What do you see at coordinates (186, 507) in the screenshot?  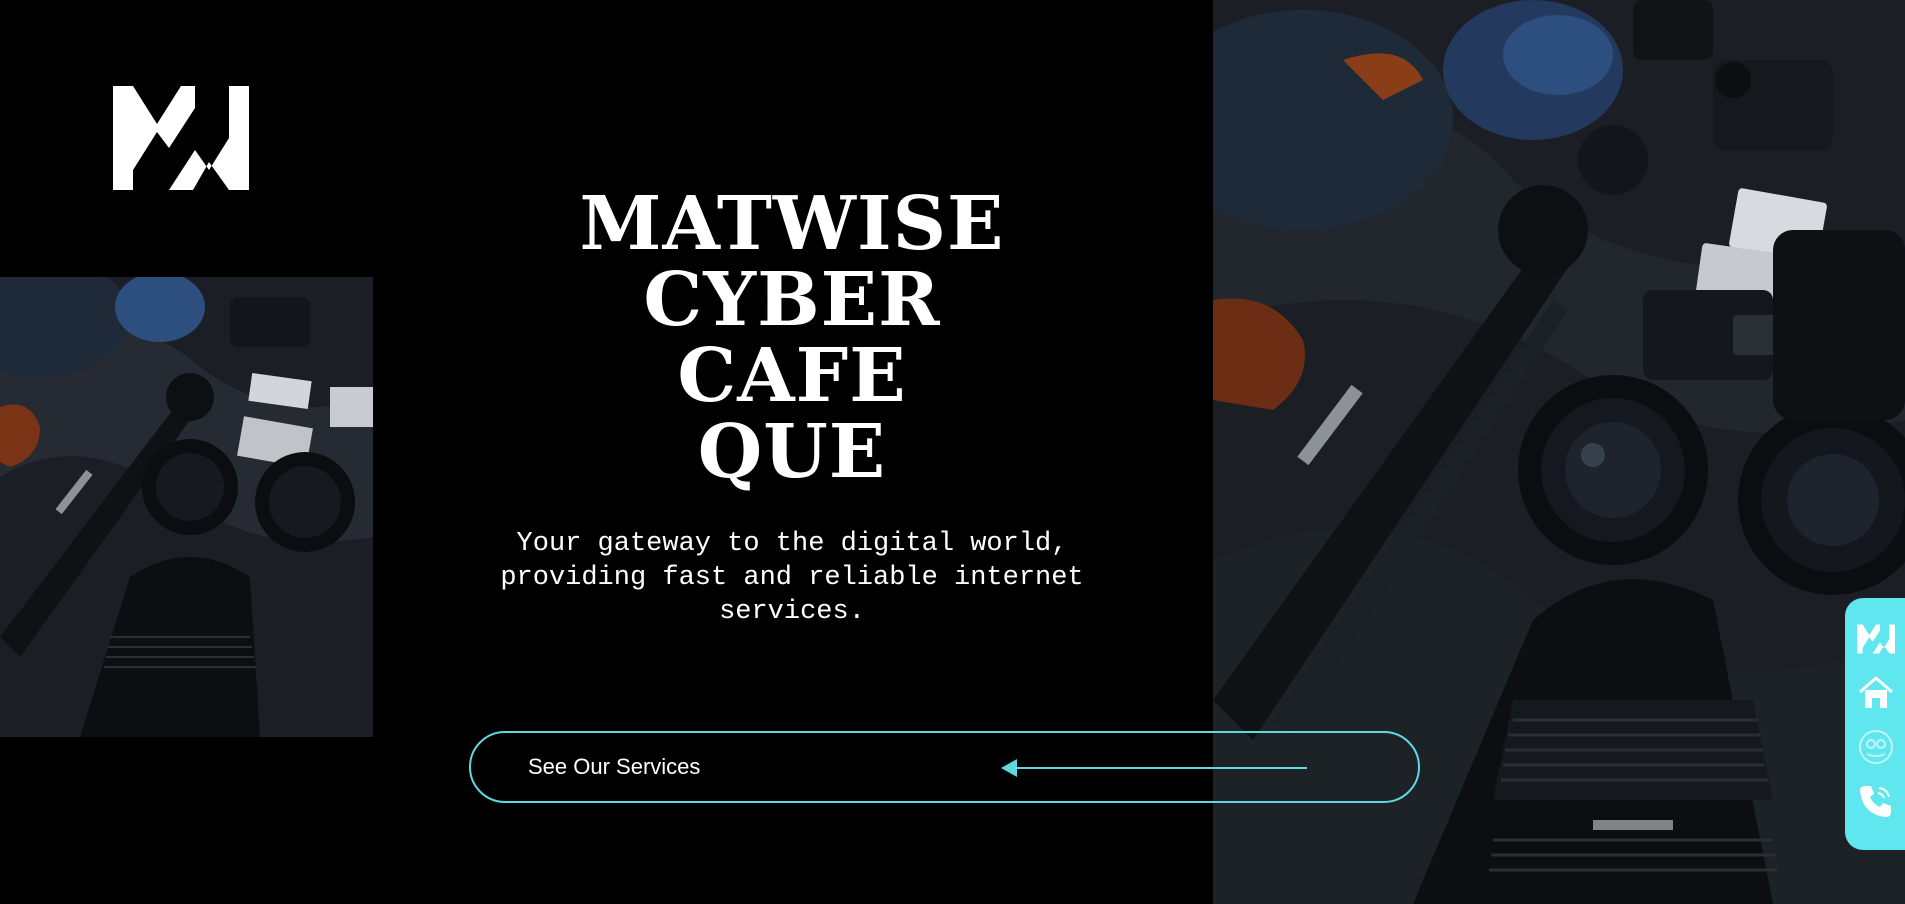 I see `side-photo` at bounding box center [186, 507].